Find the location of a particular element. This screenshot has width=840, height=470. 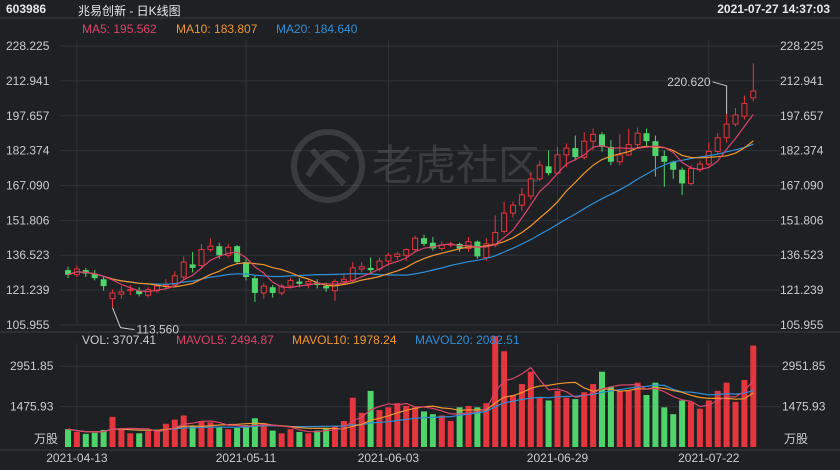

price-axis-label-right: 182.374 is located at coordinates (802, 151).